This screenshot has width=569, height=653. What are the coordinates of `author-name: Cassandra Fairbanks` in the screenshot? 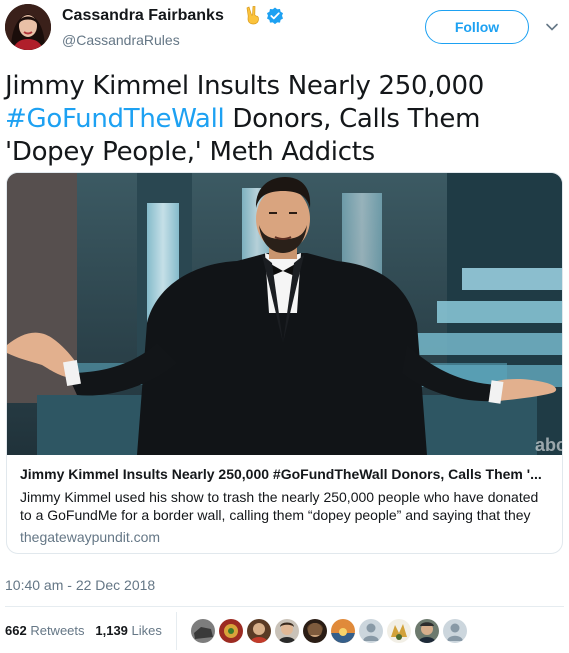 It's located at (143, 16).